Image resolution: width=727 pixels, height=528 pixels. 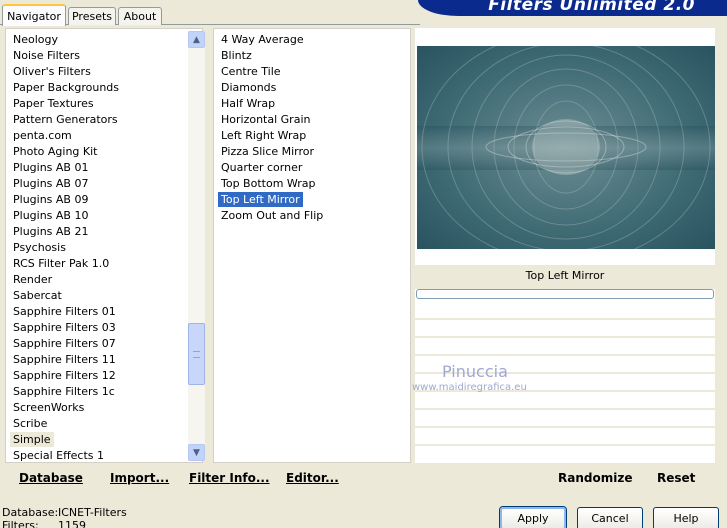 I want to click on category-list-item: Plugins AB 01, so click(x=50, y=167).